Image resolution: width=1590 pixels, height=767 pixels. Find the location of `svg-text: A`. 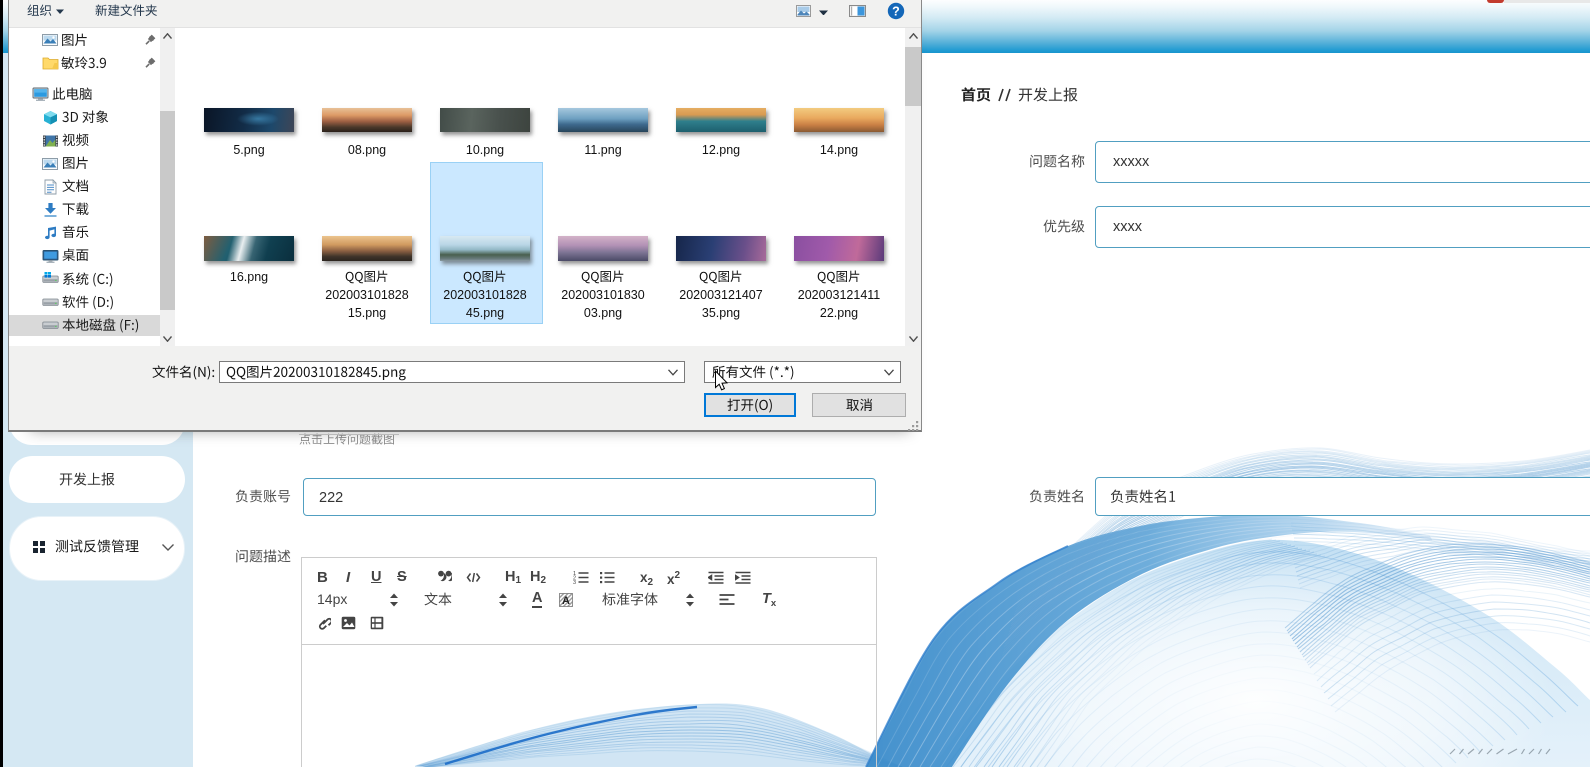

svg-text: A is located at coordinates (566, 601).